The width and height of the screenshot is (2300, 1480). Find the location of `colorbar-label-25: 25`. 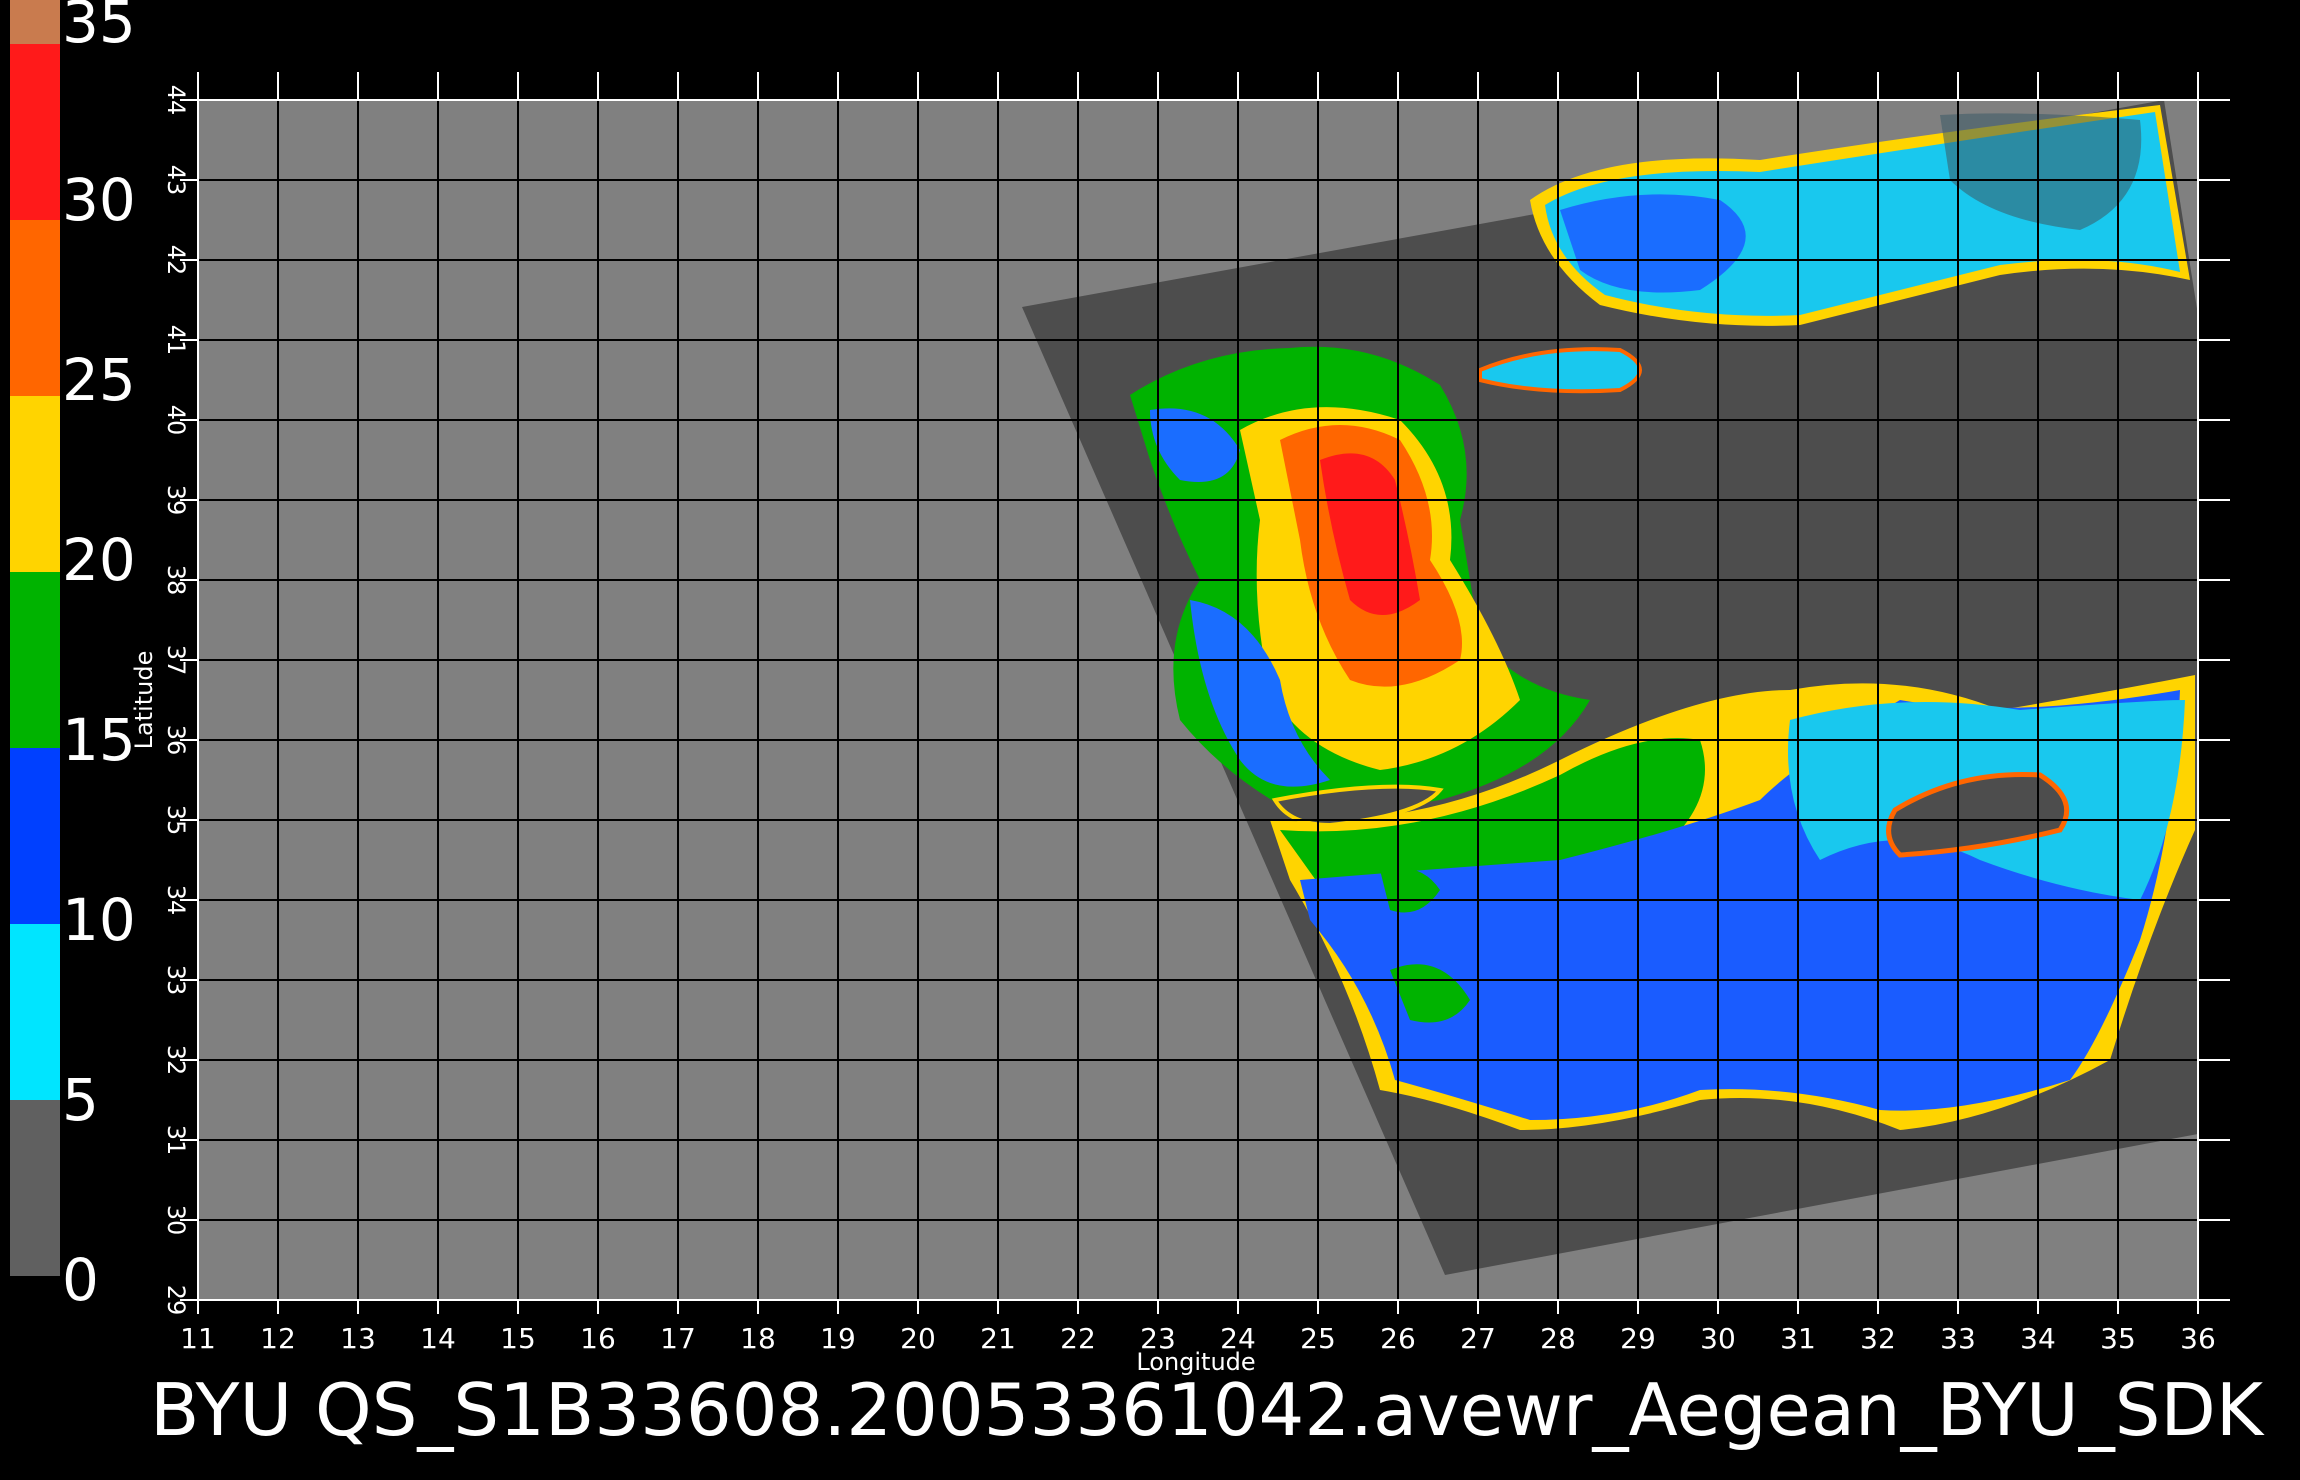

colorbar-label-25: 25 is located at coordinates (99, 380).